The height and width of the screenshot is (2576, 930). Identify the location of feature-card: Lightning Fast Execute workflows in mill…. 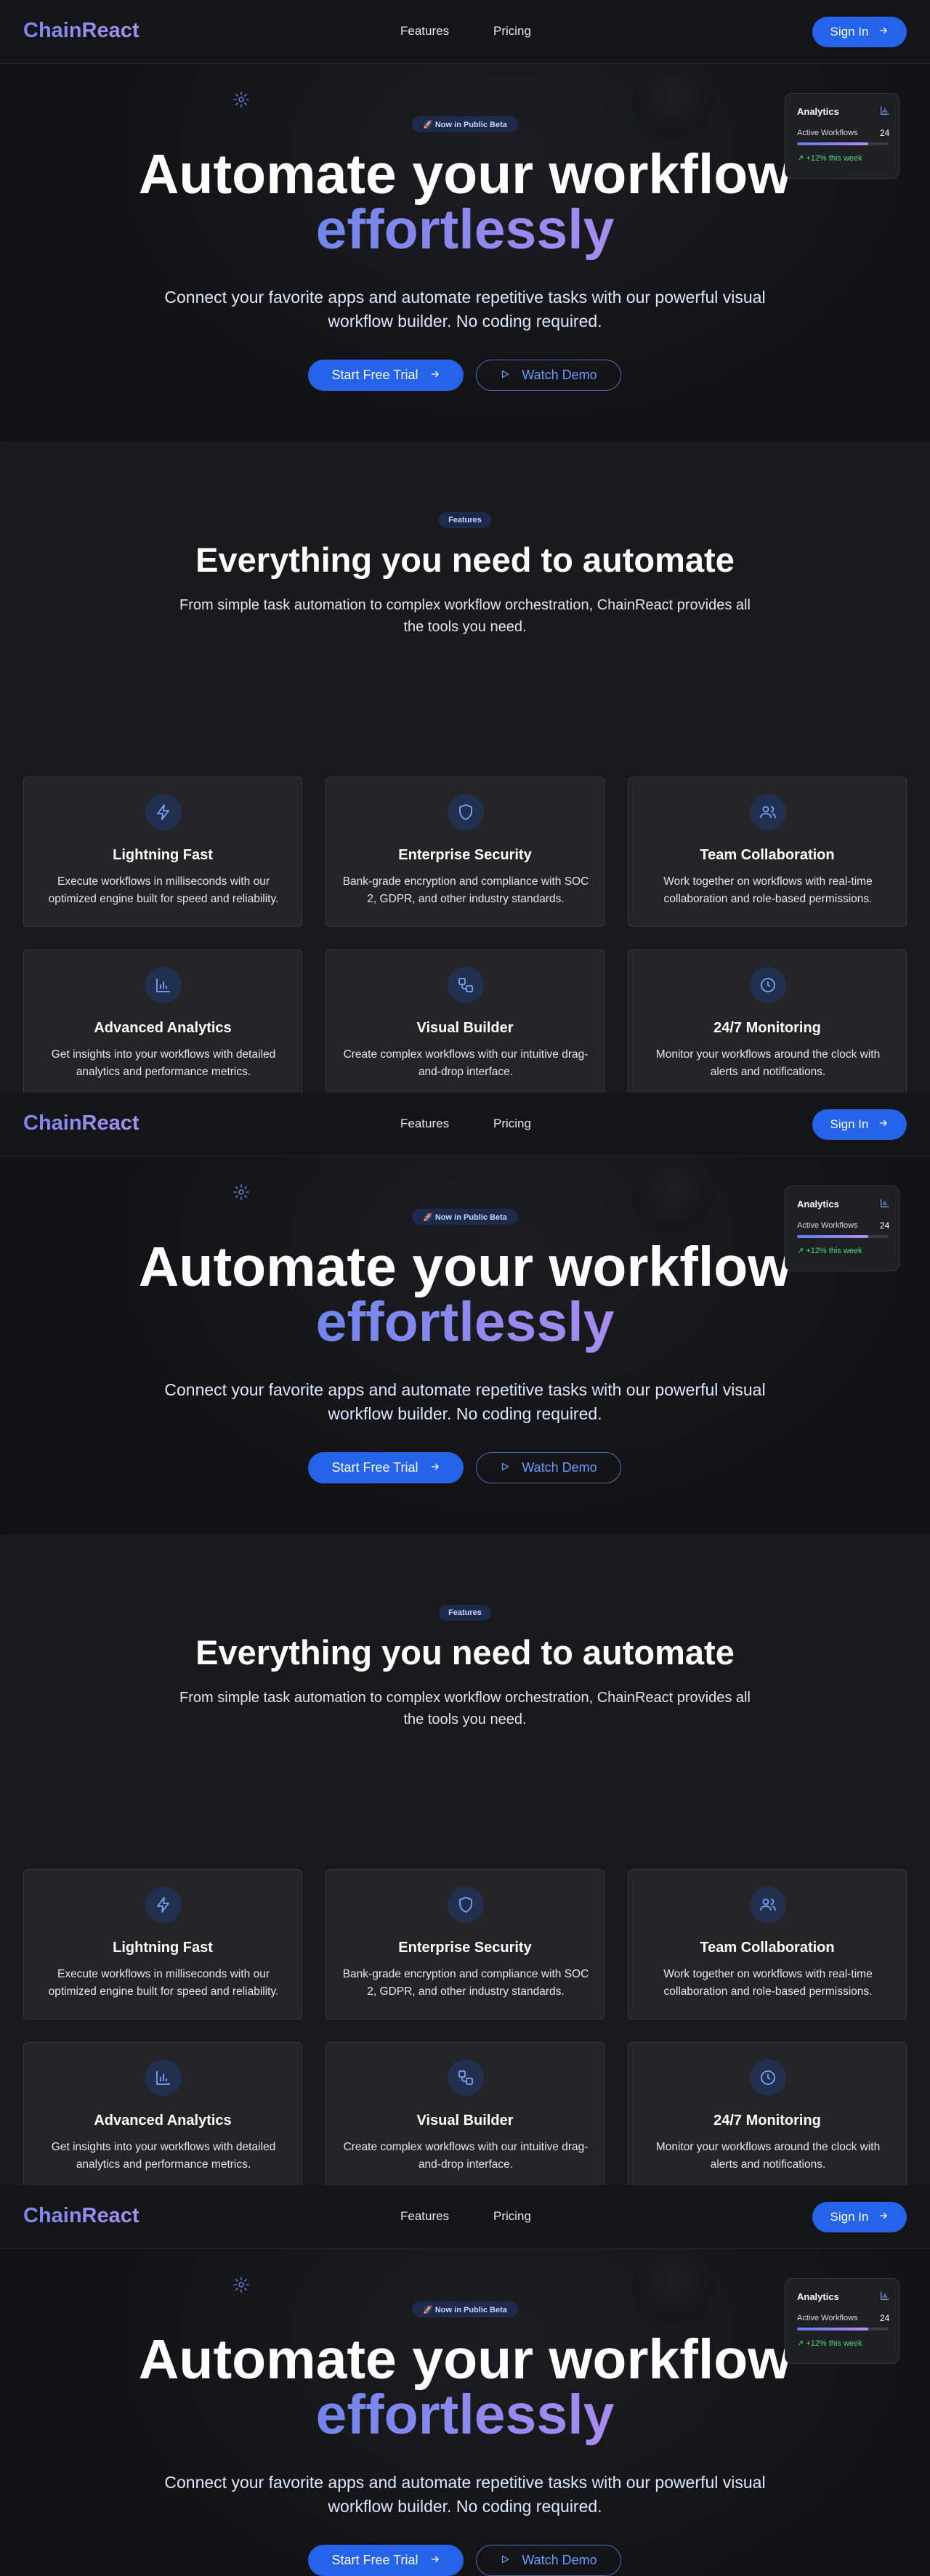
(163, 1944).